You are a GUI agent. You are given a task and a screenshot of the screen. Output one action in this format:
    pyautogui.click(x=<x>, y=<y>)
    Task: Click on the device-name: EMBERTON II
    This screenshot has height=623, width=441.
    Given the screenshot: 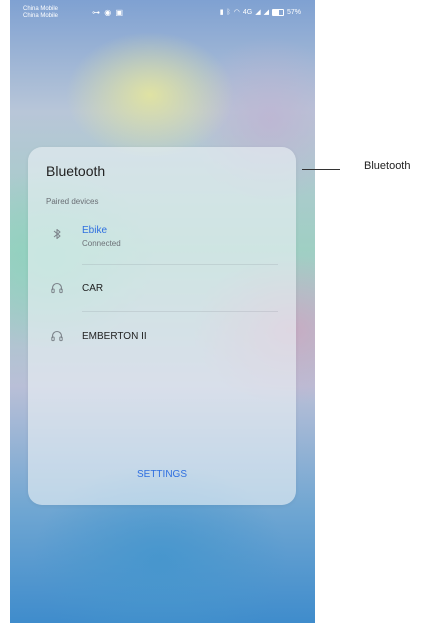 What is the action you would take?
    pyautogui.click(x=114, y=336)
    